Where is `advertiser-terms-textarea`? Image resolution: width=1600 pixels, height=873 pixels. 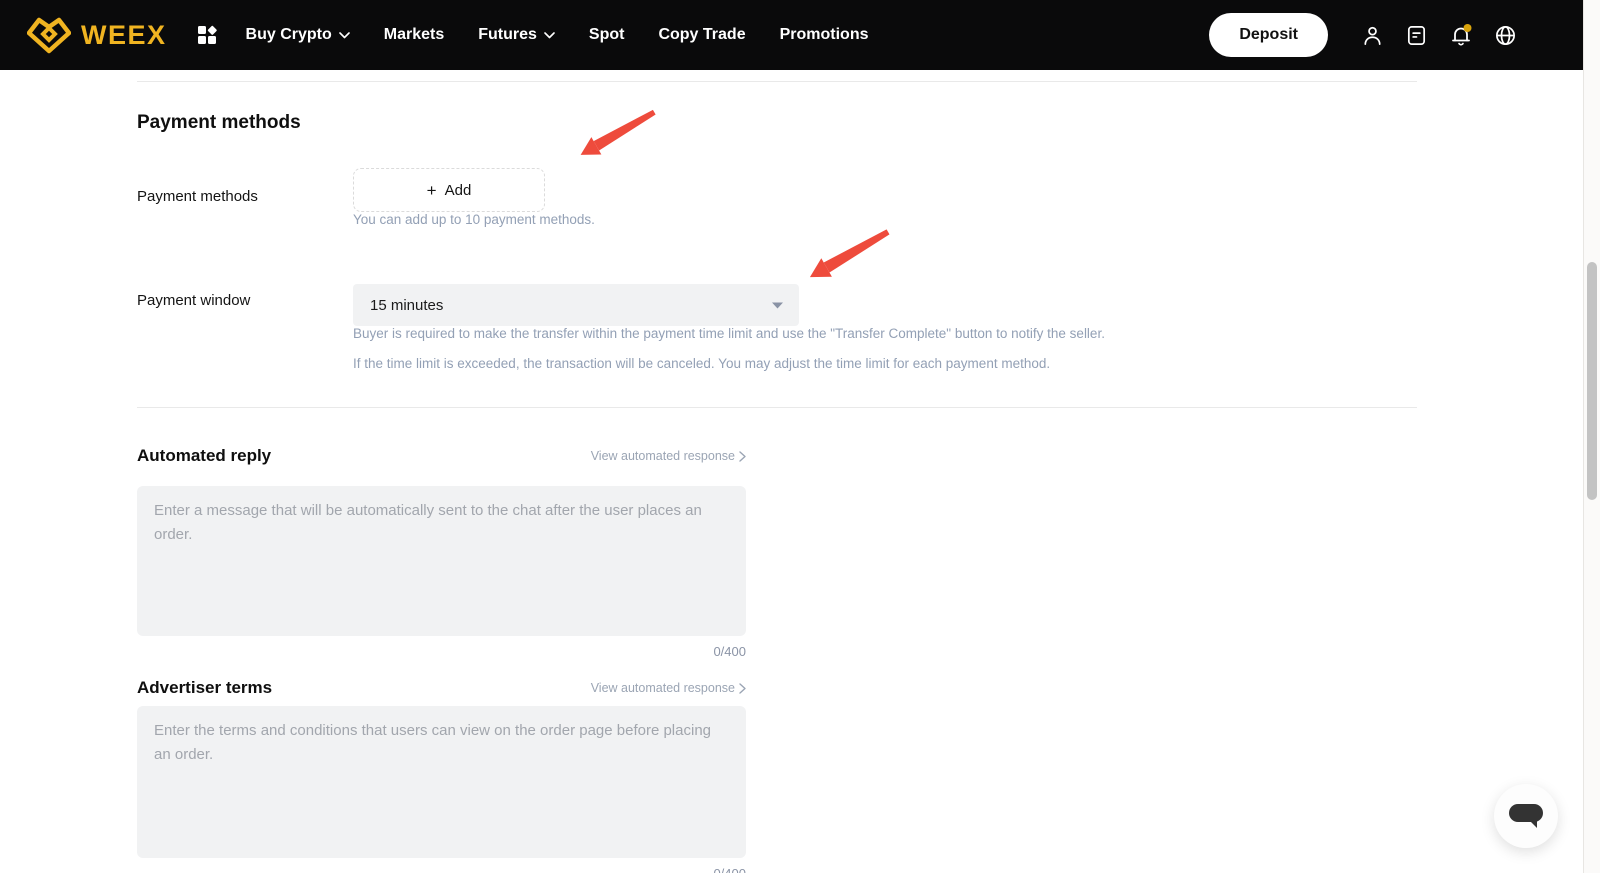 advertiser-terms-textarea is located at coordinates (441, 782).